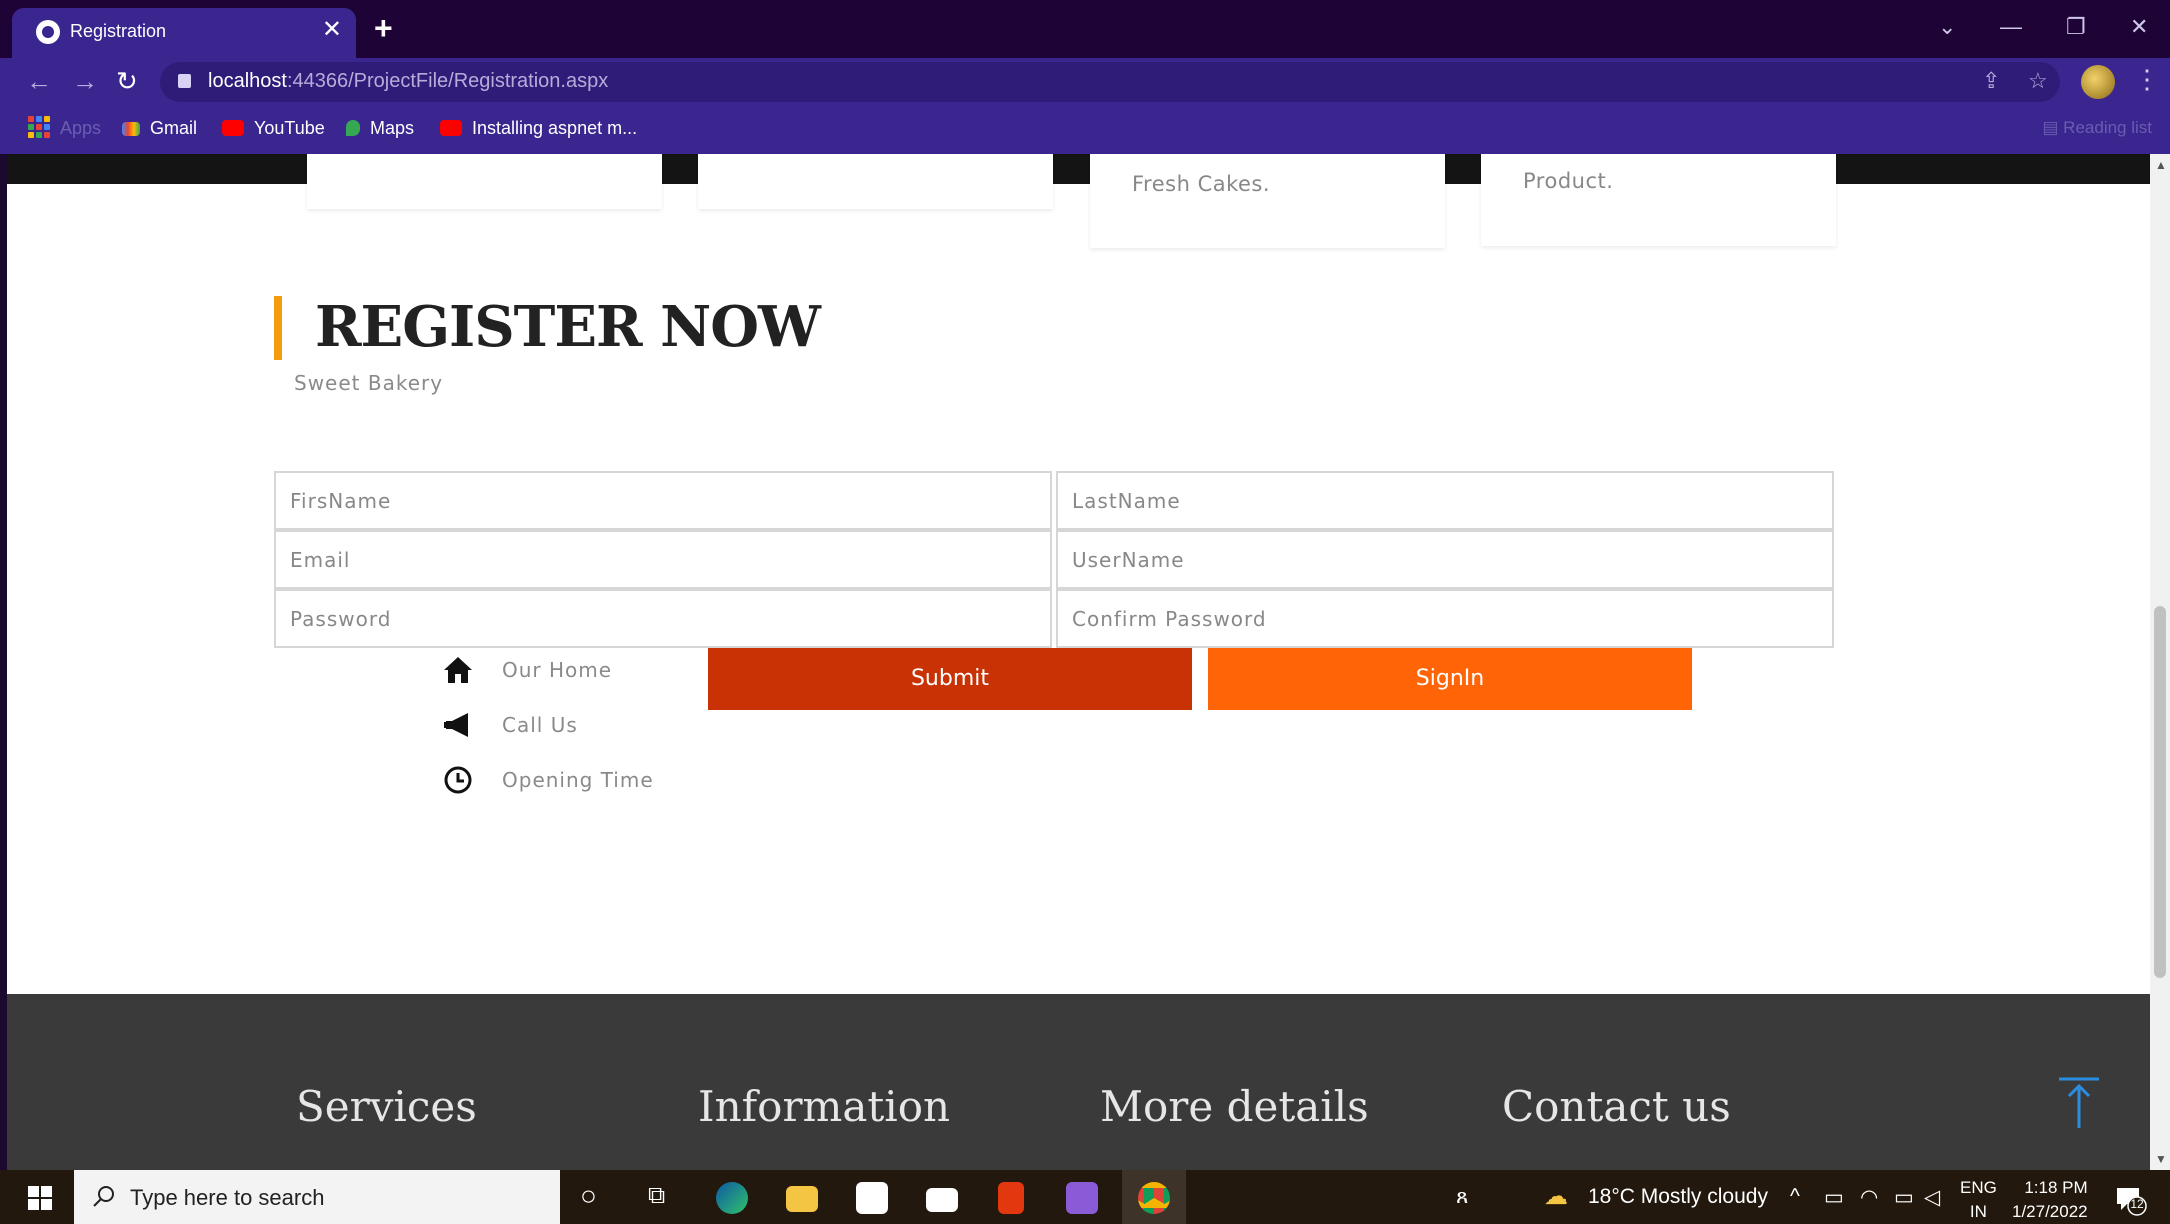 This screenshot has height=1224, width=2170. I want to click on footer-heading-information: Information, so click(824, 1106).